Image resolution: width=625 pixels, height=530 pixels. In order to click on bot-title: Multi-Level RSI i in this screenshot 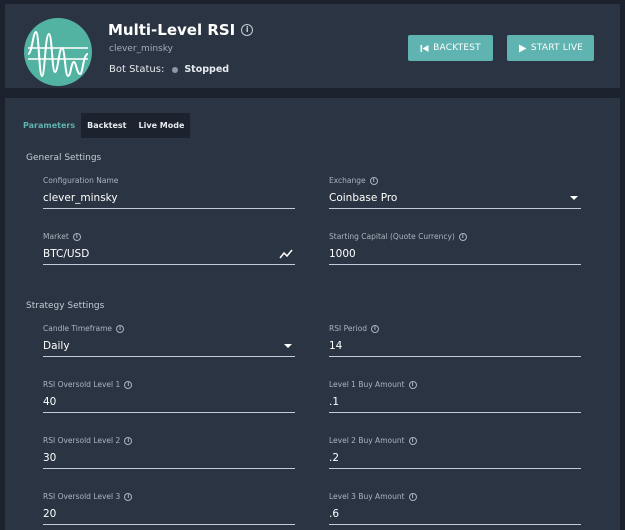, I will do `click(181, 30)`.